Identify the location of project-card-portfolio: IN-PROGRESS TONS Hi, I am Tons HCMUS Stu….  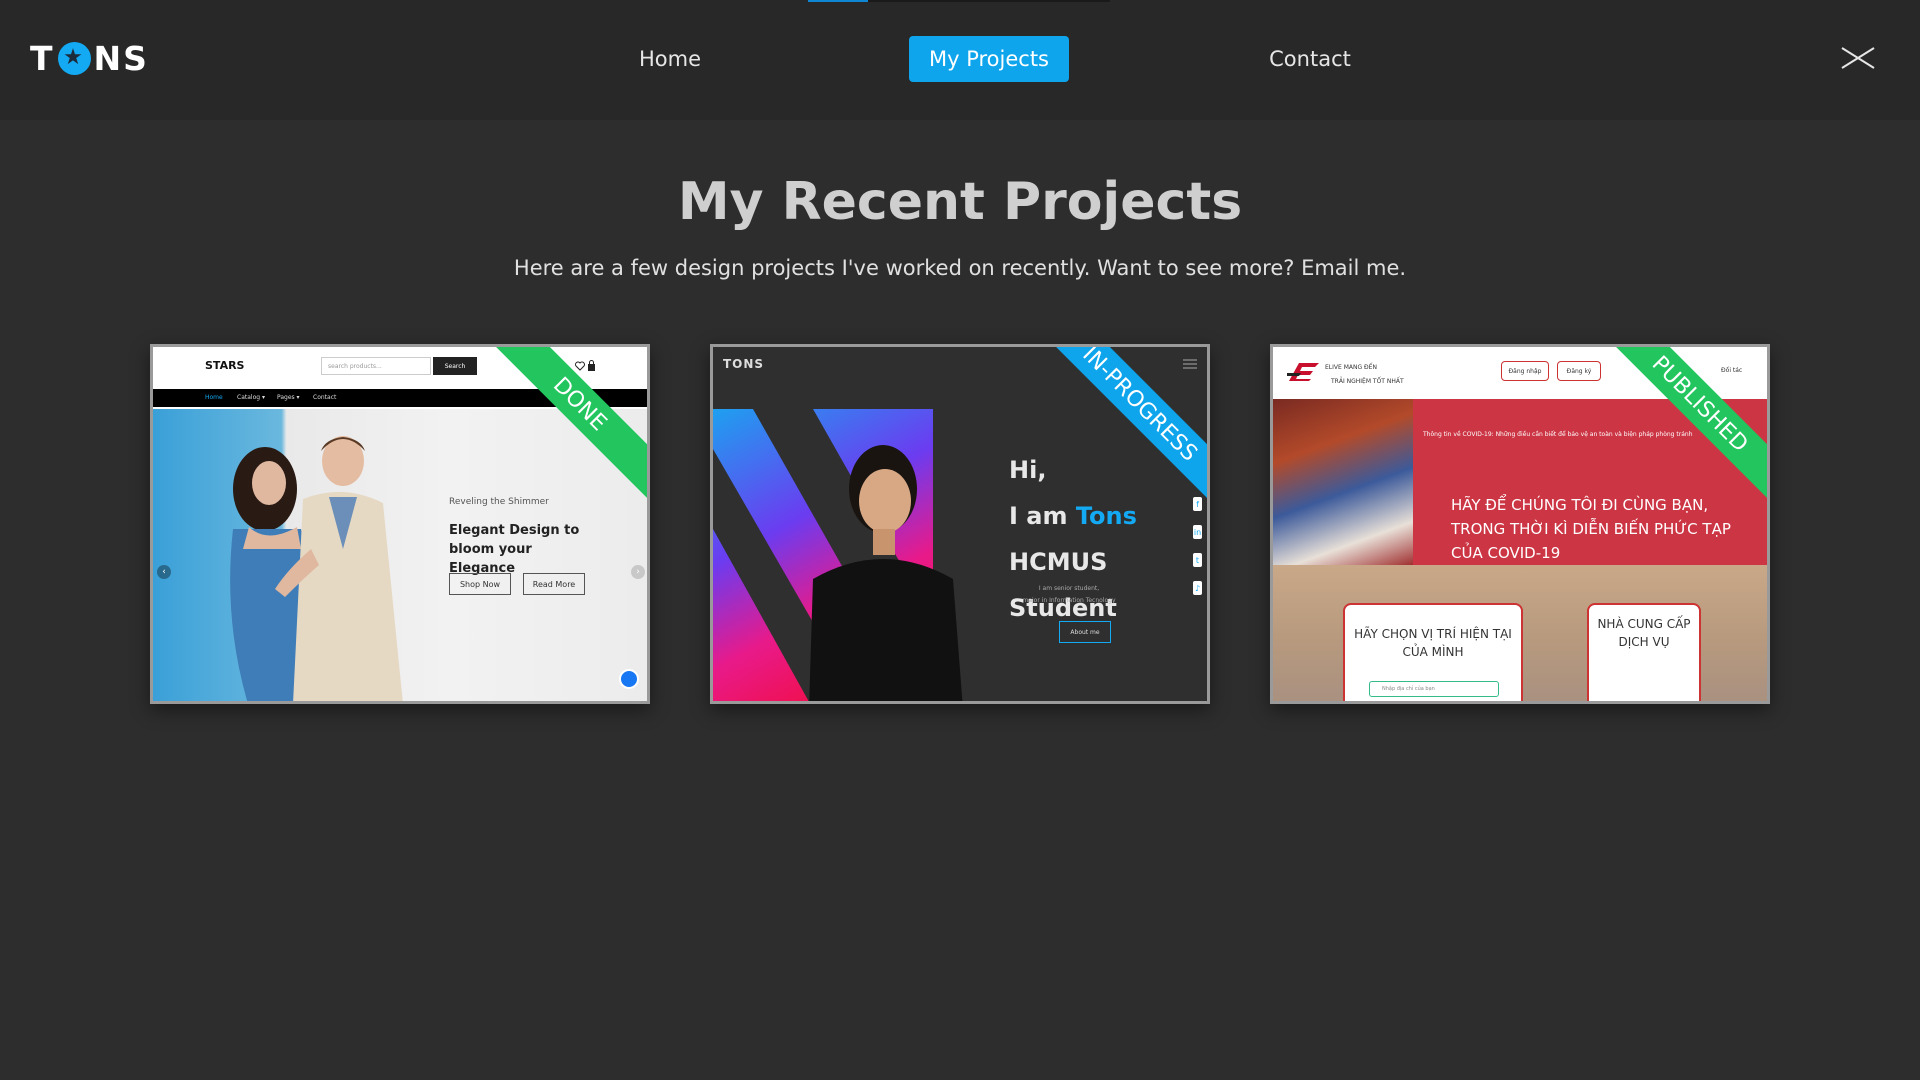
(960, 524).